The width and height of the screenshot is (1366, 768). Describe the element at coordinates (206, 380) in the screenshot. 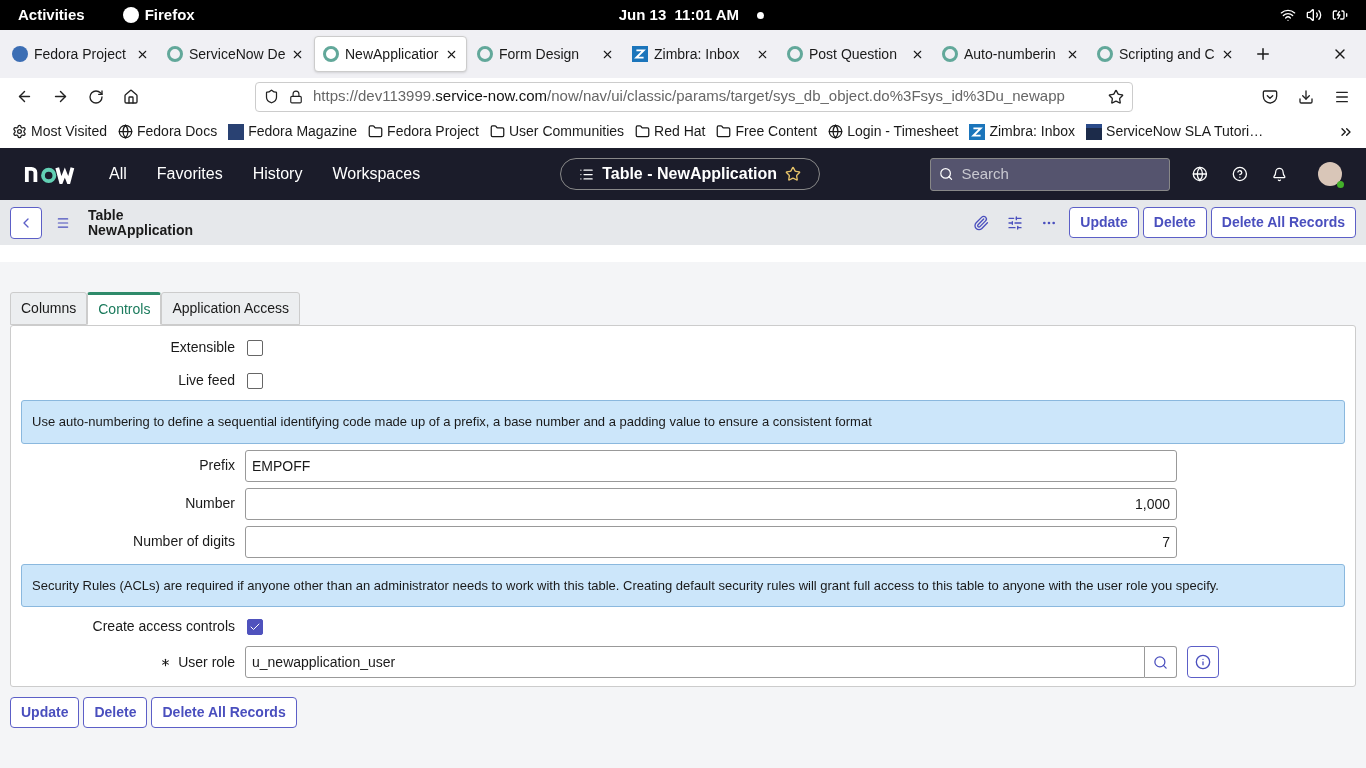

I see `field-label: Live feed` at that location.